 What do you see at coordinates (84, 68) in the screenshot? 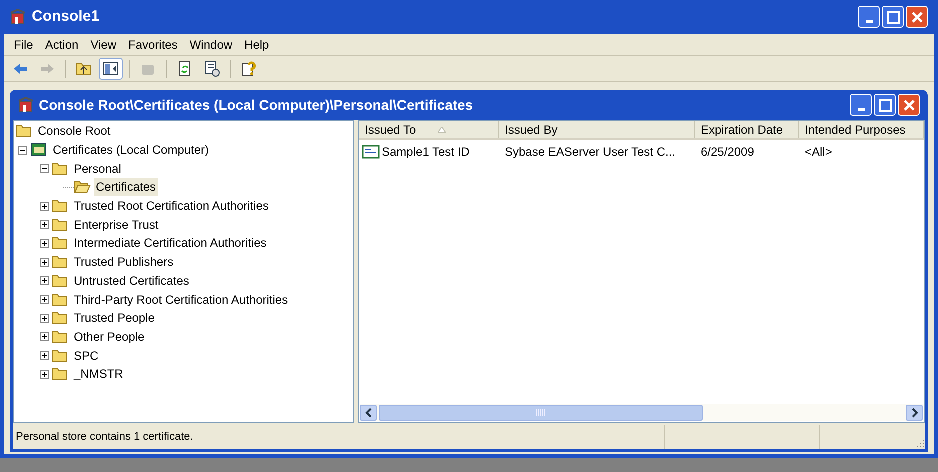
I see `folder-up-icon` at bounding box center [84, 68].